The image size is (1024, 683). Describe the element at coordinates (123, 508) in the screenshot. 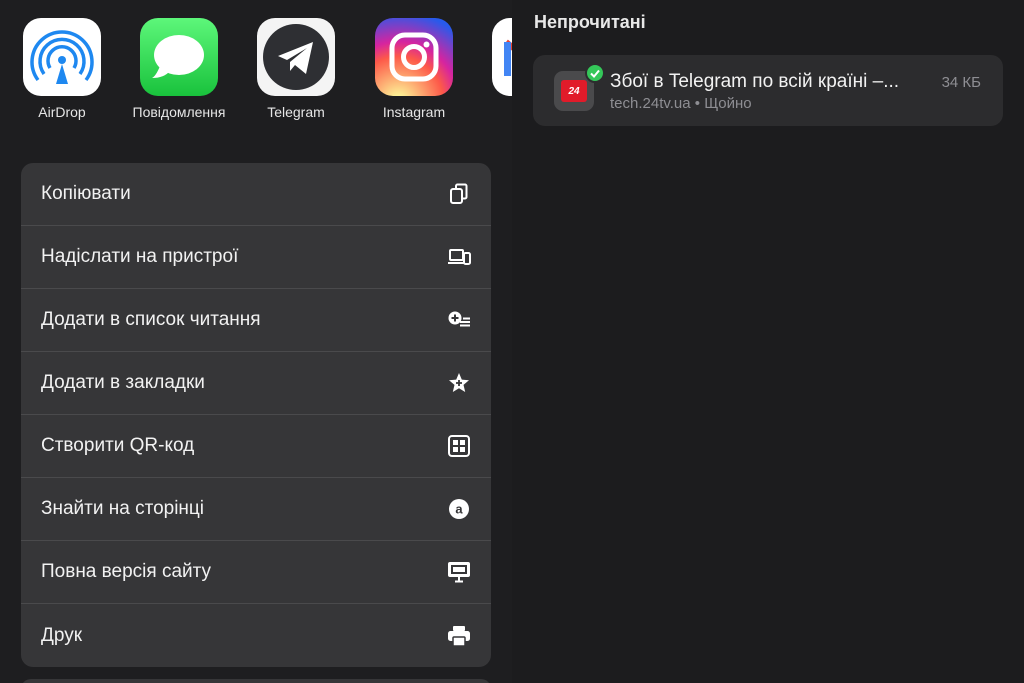

I see `action-label: Знайти на сторінці` at that location.